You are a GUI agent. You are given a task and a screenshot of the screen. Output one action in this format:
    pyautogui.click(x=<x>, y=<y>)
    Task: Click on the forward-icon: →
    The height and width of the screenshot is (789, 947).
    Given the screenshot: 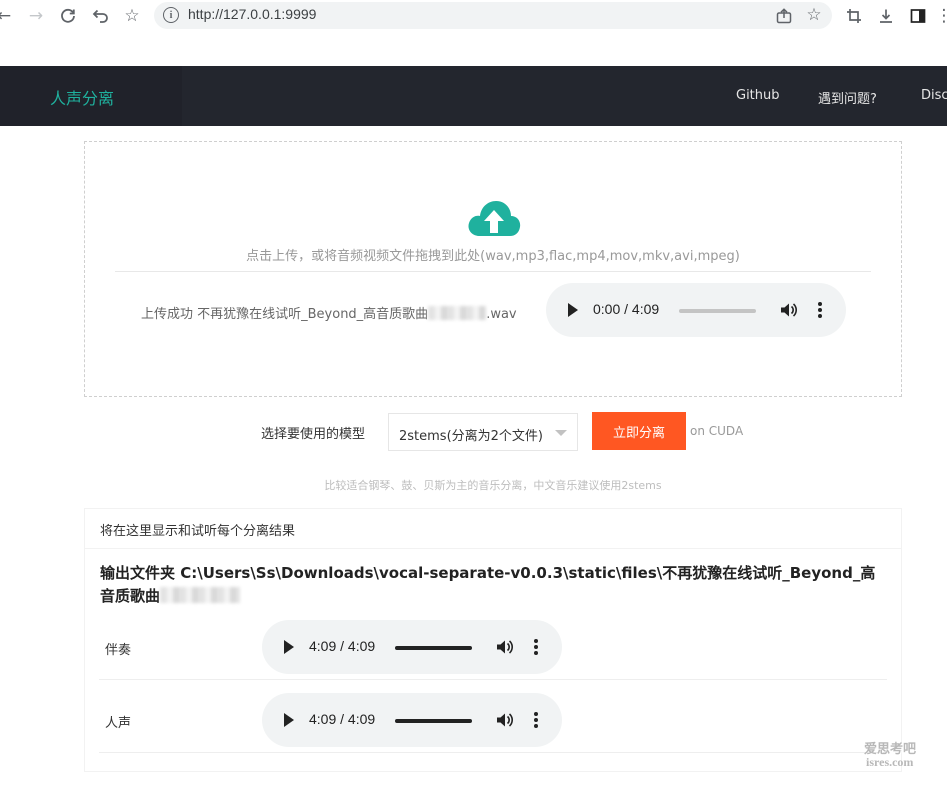 What is the action you would take?
    pyautogui.click(x=36, y=16)
    